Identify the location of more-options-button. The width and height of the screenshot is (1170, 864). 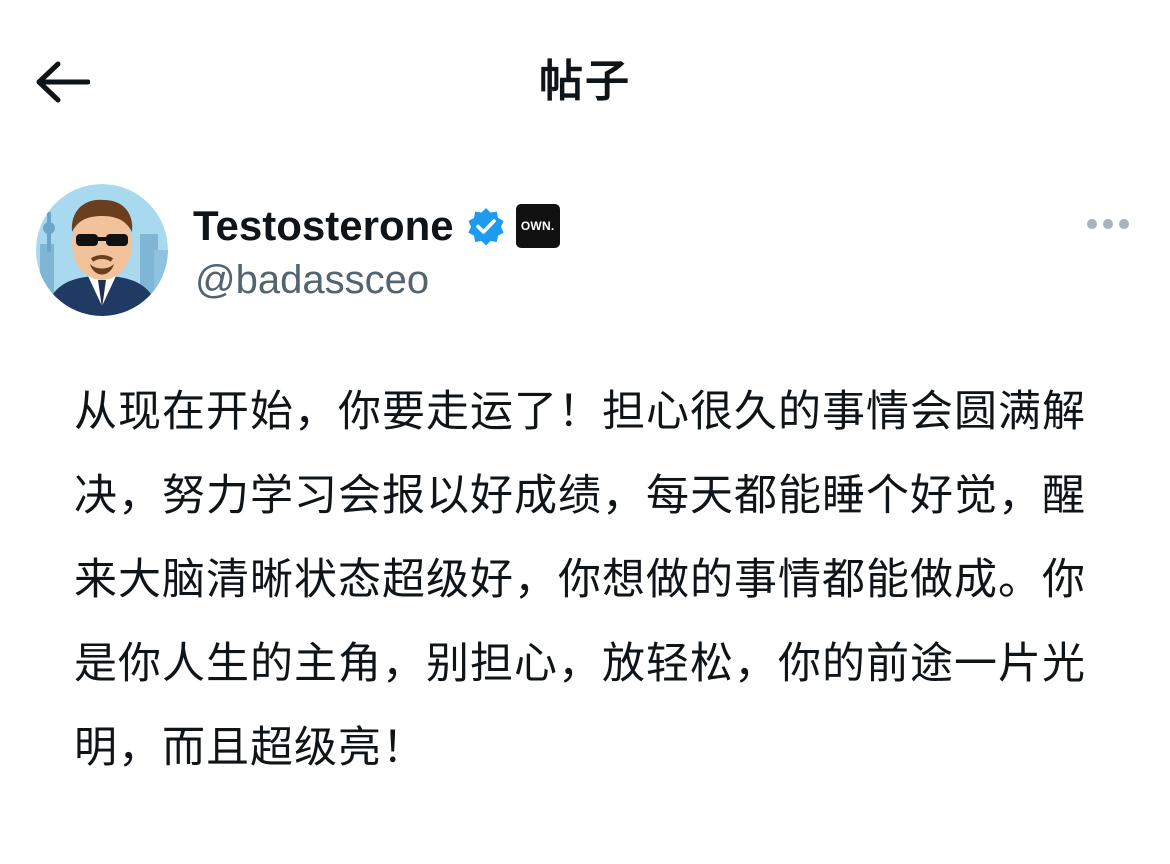
(1108, 224).